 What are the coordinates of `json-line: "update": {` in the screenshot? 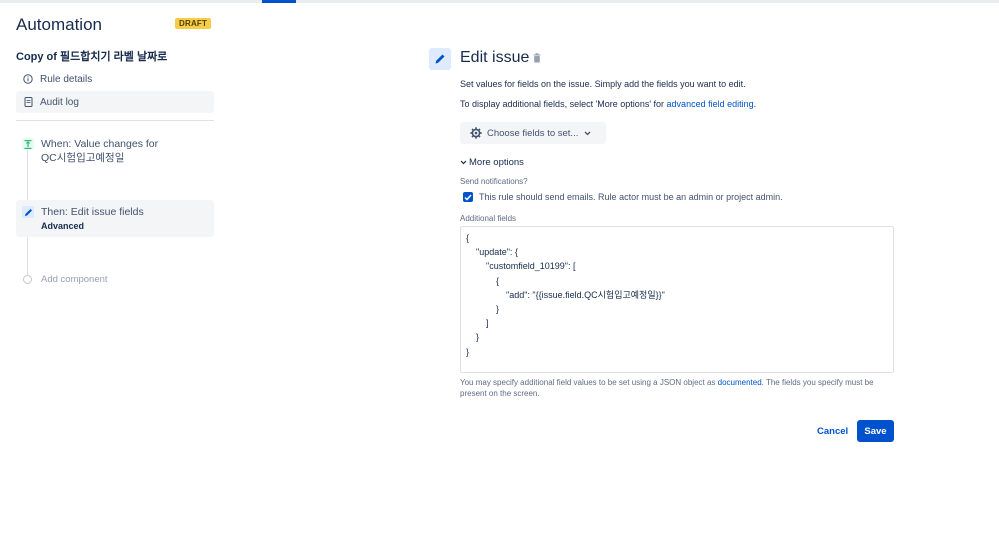 It's located at (492, 252).